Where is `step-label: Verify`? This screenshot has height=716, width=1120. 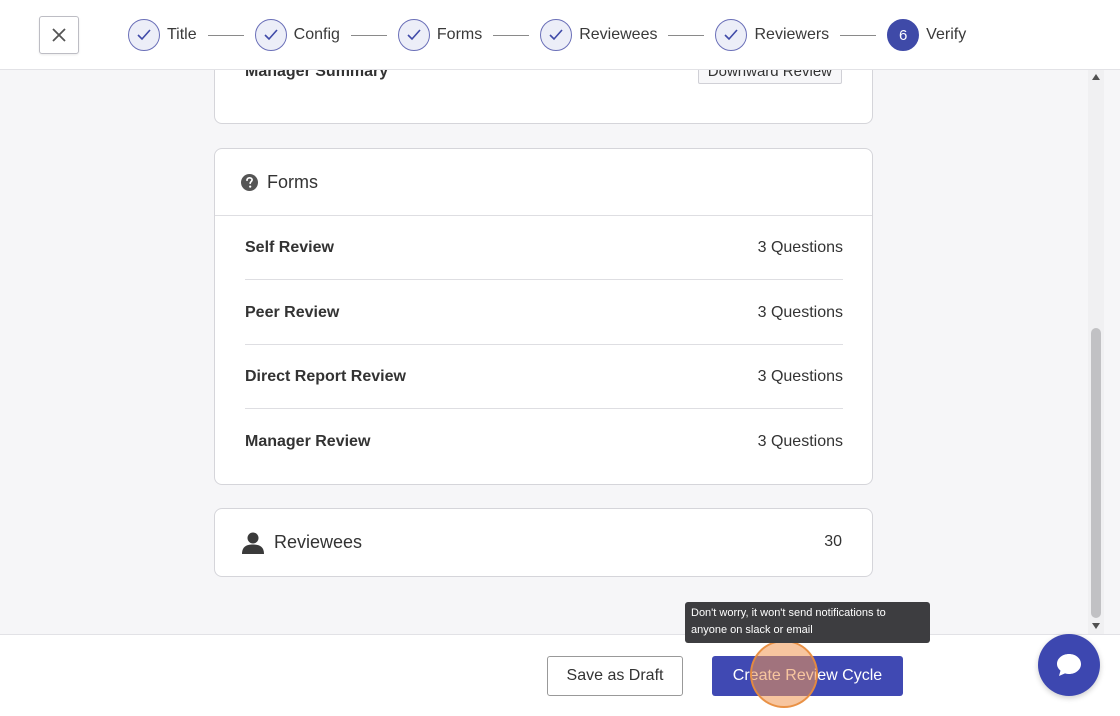
step-label: Verify is located at coordinates (946, 34).